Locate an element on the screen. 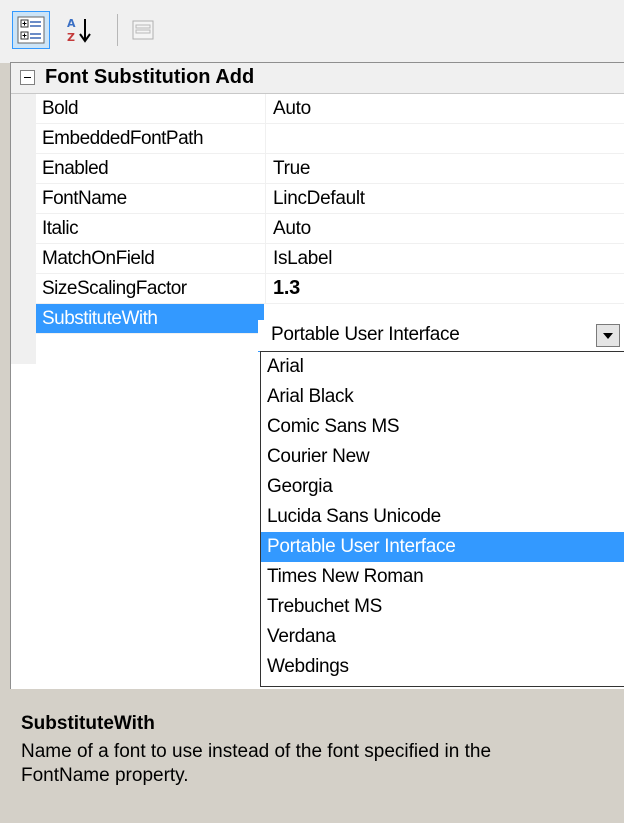  property-name: Enabled is located at coordinates (75, 168).